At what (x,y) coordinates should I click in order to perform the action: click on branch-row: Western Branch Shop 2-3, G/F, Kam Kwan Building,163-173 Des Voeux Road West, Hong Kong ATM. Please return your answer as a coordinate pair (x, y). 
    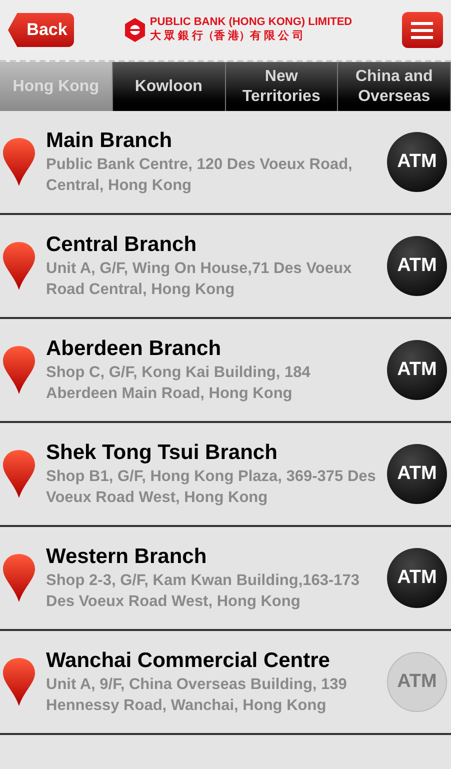
    Looking at the image, I should click on (225, 579).